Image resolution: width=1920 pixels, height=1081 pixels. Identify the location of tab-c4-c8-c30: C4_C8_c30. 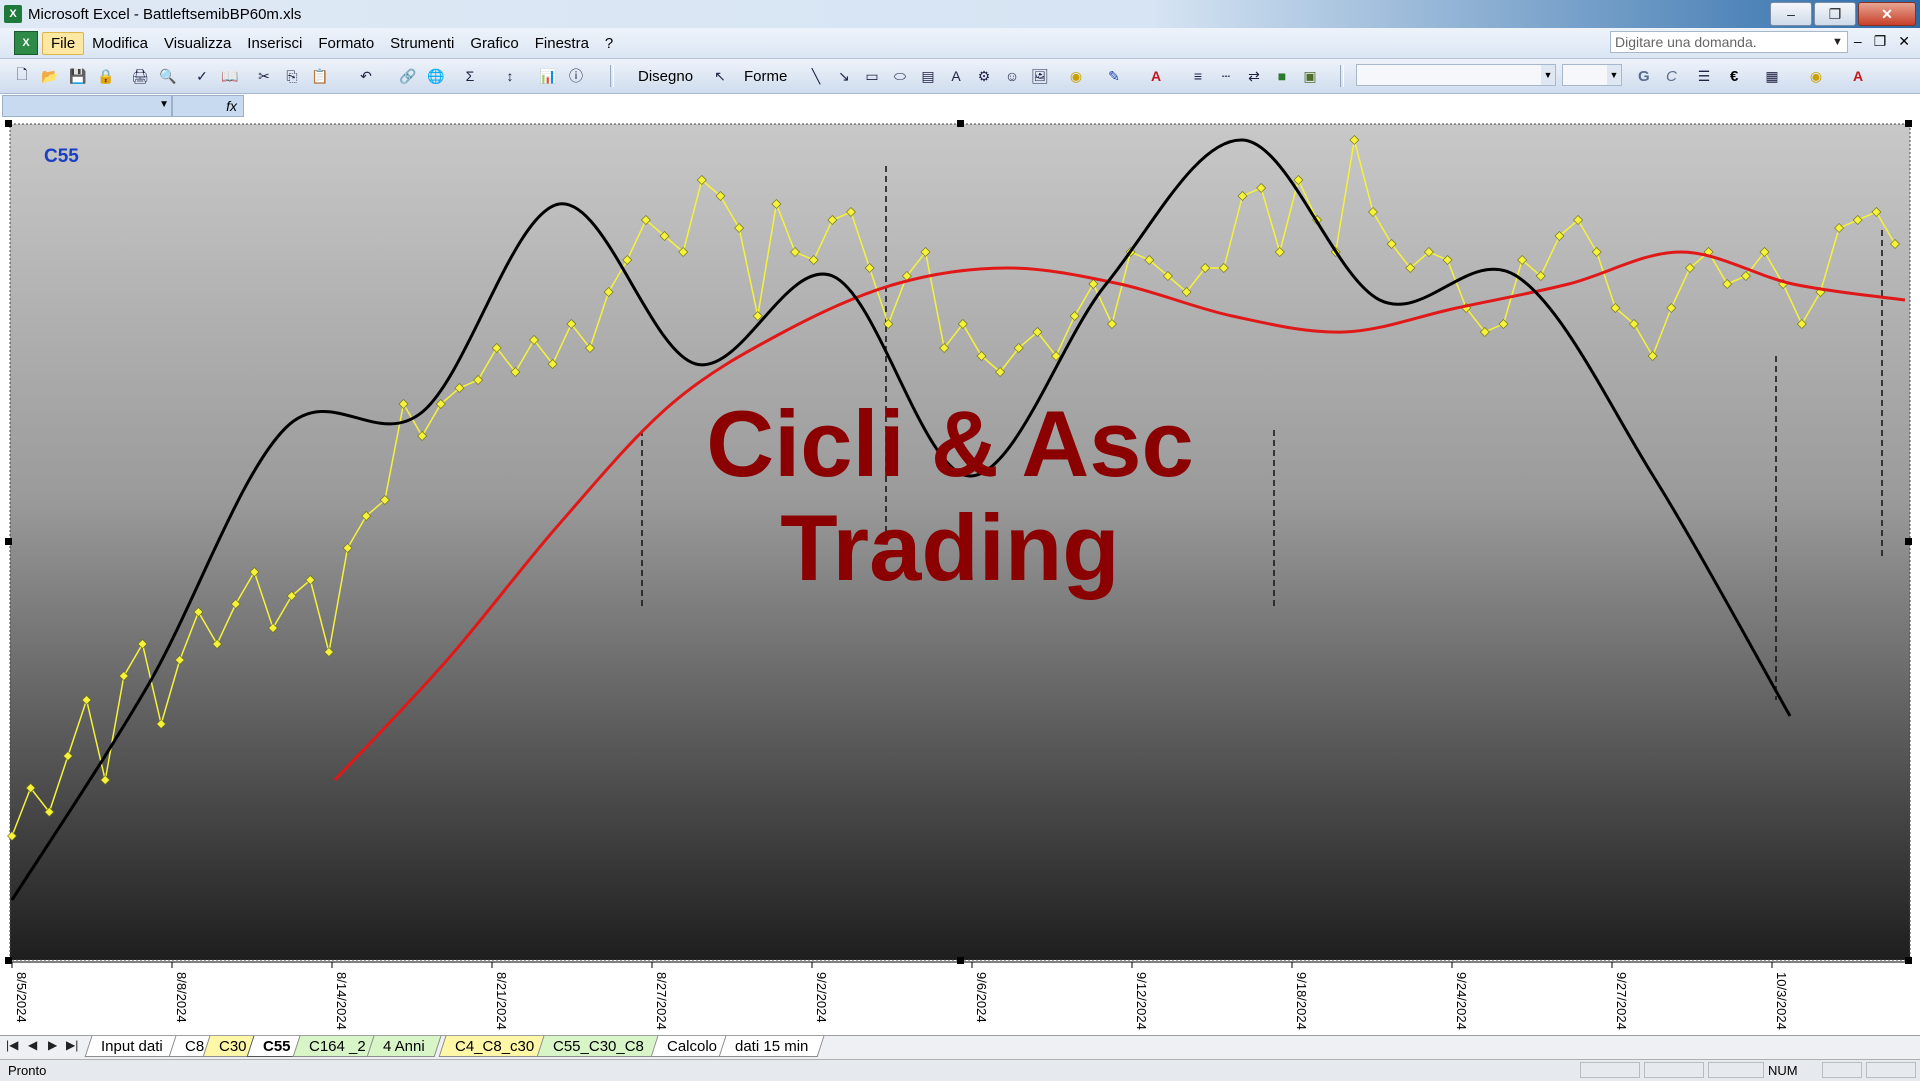
(494, 1046).